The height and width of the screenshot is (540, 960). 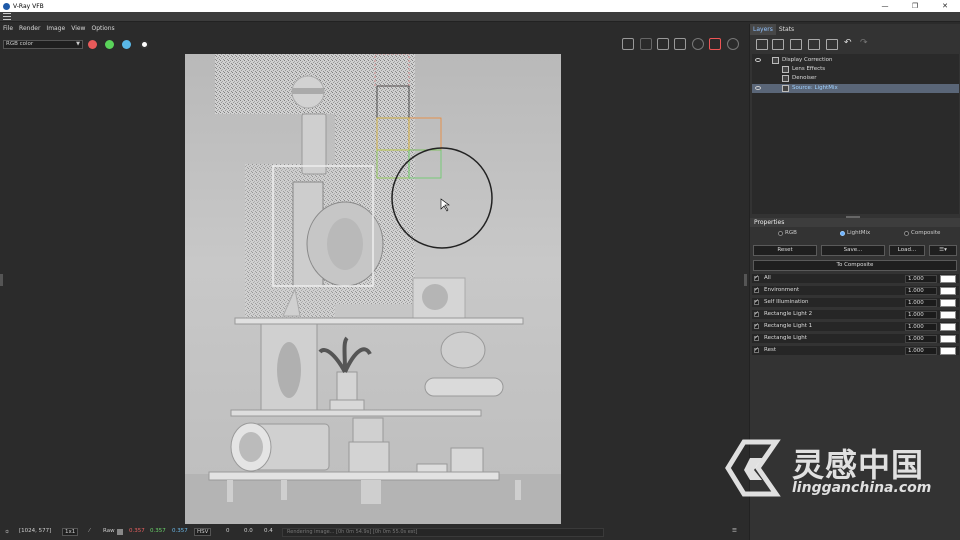 I want to click on render-icon, so click(x=715, y=44).